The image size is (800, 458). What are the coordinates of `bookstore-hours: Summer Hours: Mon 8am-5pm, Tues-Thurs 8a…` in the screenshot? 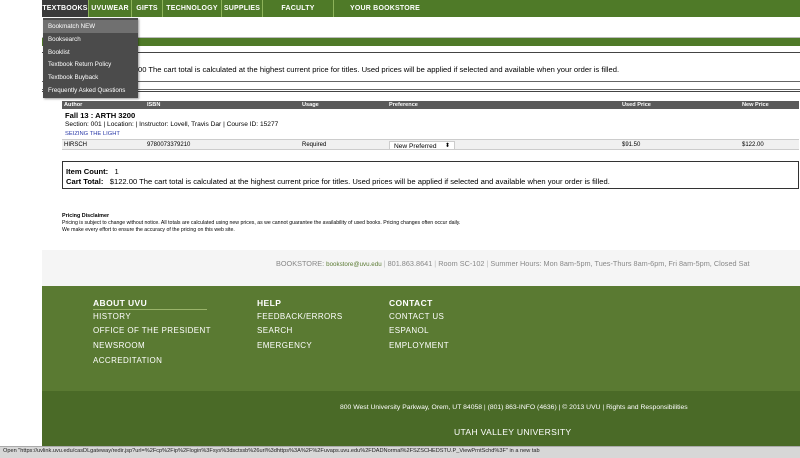 It's located at (620, 263).